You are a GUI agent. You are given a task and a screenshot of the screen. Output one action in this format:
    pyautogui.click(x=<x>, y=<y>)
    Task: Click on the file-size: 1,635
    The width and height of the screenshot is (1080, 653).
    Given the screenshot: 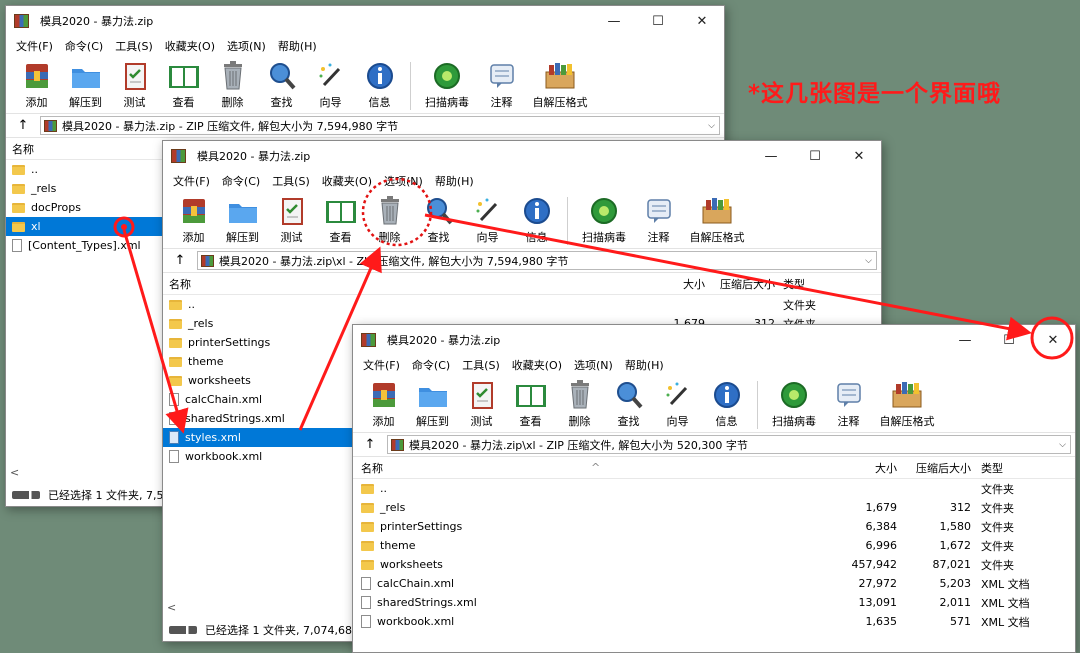 What is the action you would take?
    pyautogui.click(x=881, y=621)
    